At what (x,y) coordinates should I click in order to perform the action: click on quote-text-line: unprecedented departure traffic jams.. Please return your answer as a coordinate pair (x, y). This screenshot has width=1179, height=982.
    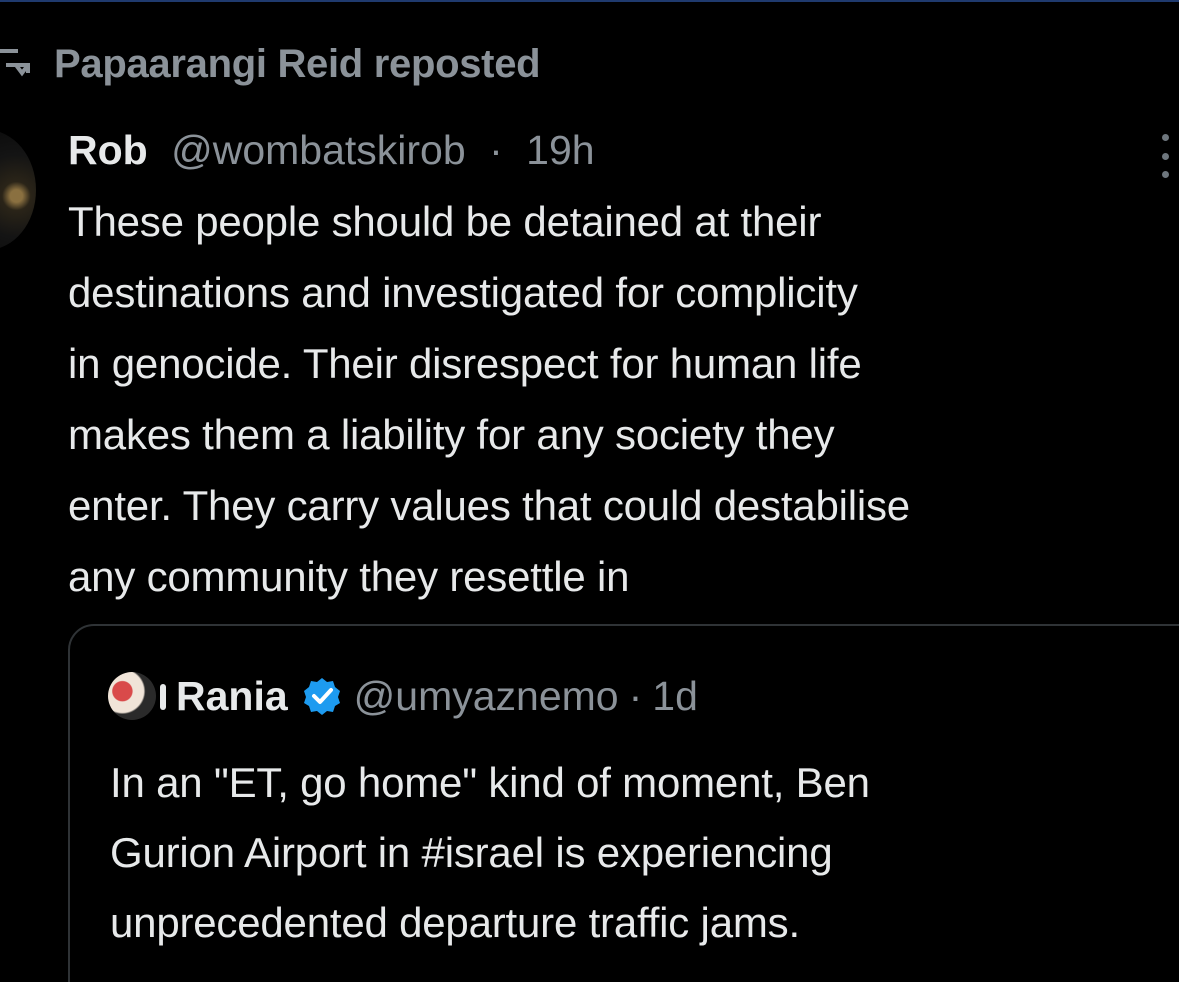
    Looking at the image, I should click on (455, 922).